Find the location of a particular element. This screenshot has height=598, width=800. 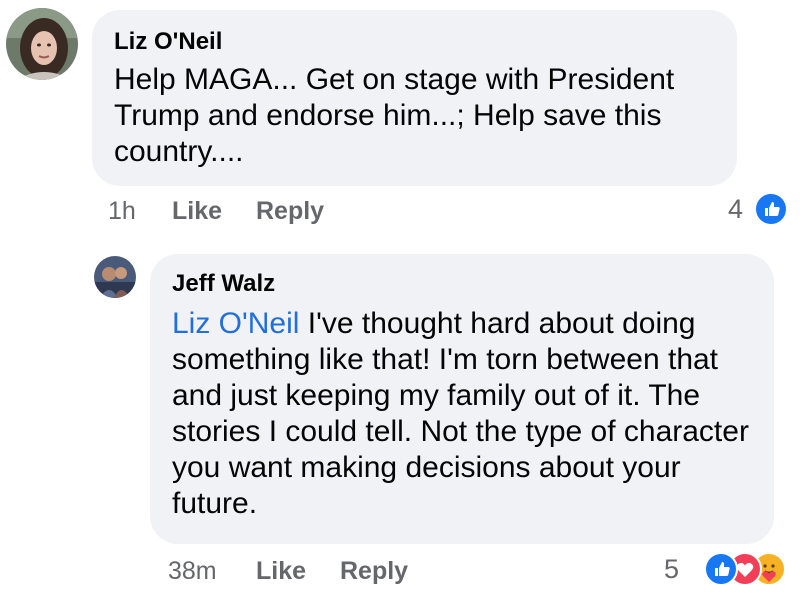

reply-actions: 38m Like Reply is located at coordinates (328, 571).